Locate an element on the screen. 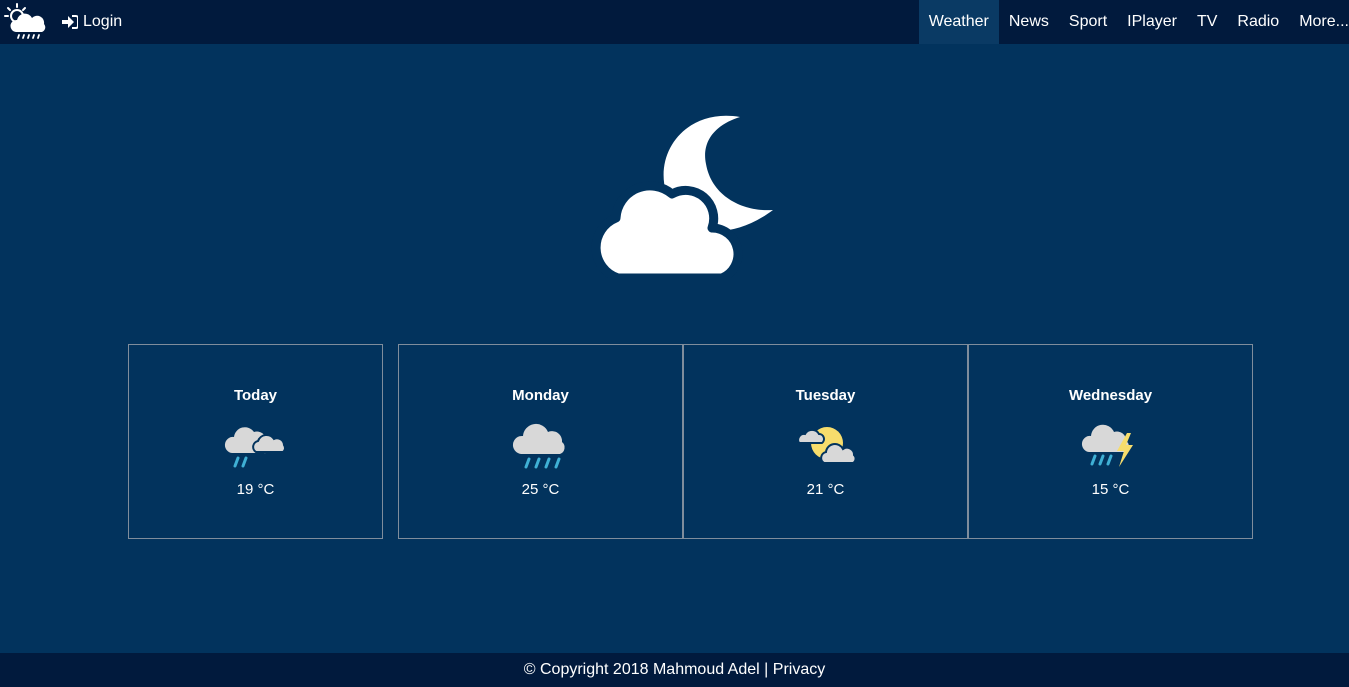 The height and width of the screenshot is (687, 1349). forecast-temperature: 25 °C is located at coordinates (540, 489).